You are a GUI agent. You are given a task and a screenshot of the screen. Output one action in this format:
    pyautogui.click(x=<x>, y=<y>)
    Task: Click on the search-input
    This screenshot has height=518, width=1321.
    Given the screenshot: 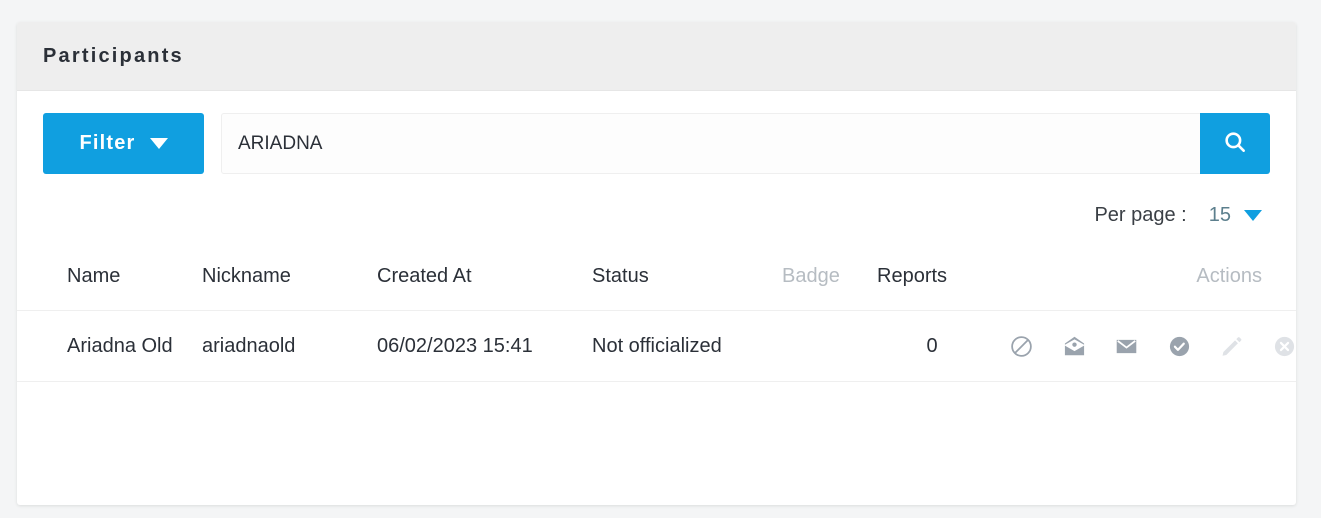 What is the action you would take?
    pyautogui.click(x=710, y=143)
    